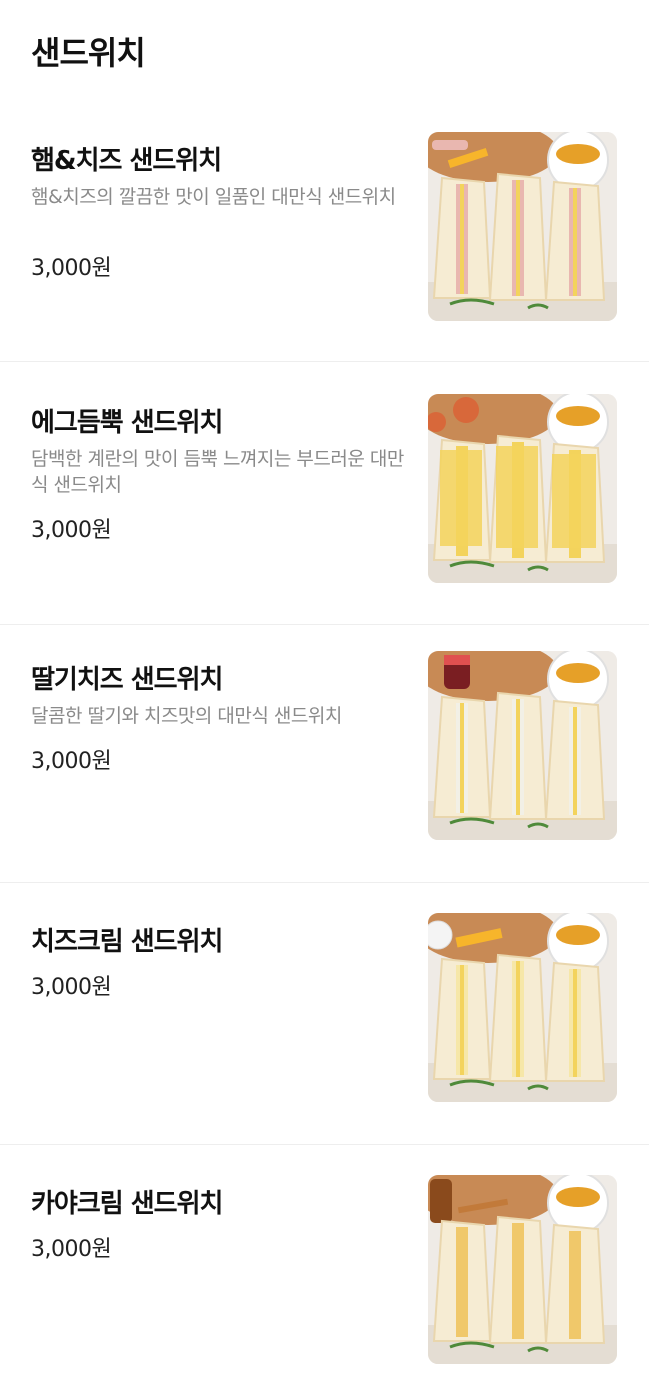 This screenshot has width=649, height=1386. What do you see at coordinates (217, 472) in the screenshot?
I see `item-description: 담백한 계란의 맛이 듬뿍 느껴지는 부드러운 대만식 샌드위치` at bounding box center [217, 472].